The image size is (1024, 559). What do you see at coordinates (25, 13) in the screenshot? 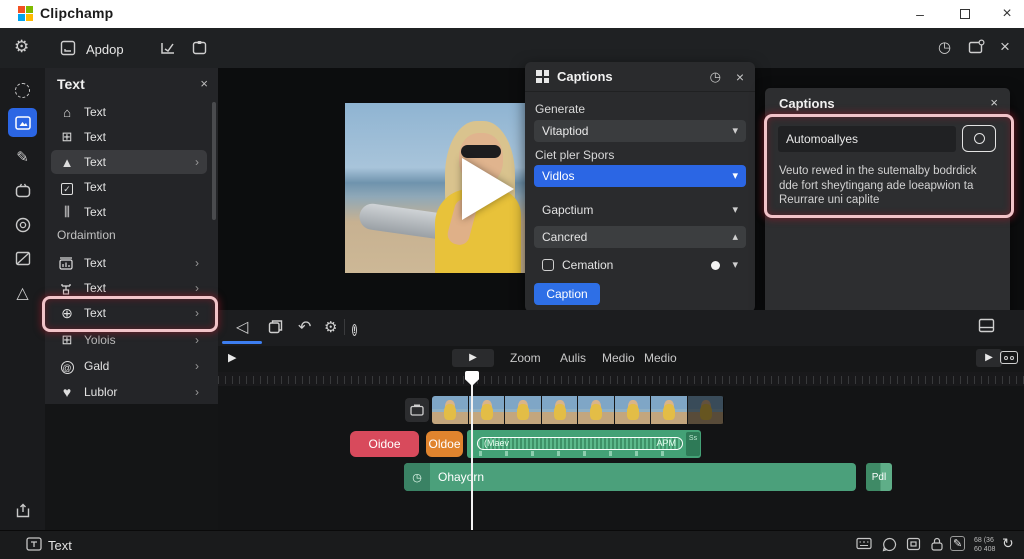
I see `microsoft-logo-icon` at bounding box center [25, 13].